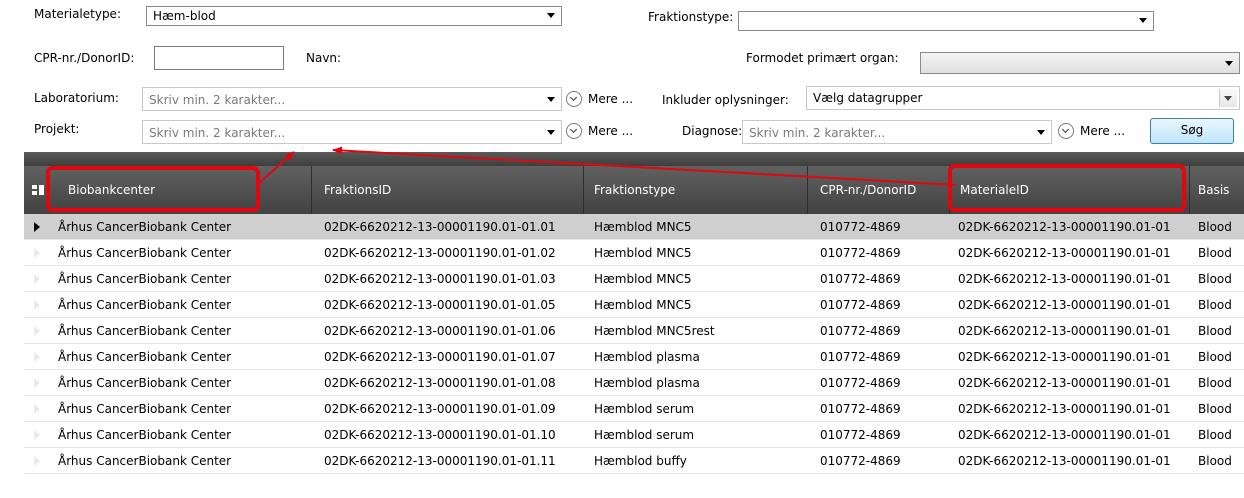 The image size is (1244, 498). Describe the element at coordinates (946, 21) in the screenshot. I see `fraktionstype-select` at that location.